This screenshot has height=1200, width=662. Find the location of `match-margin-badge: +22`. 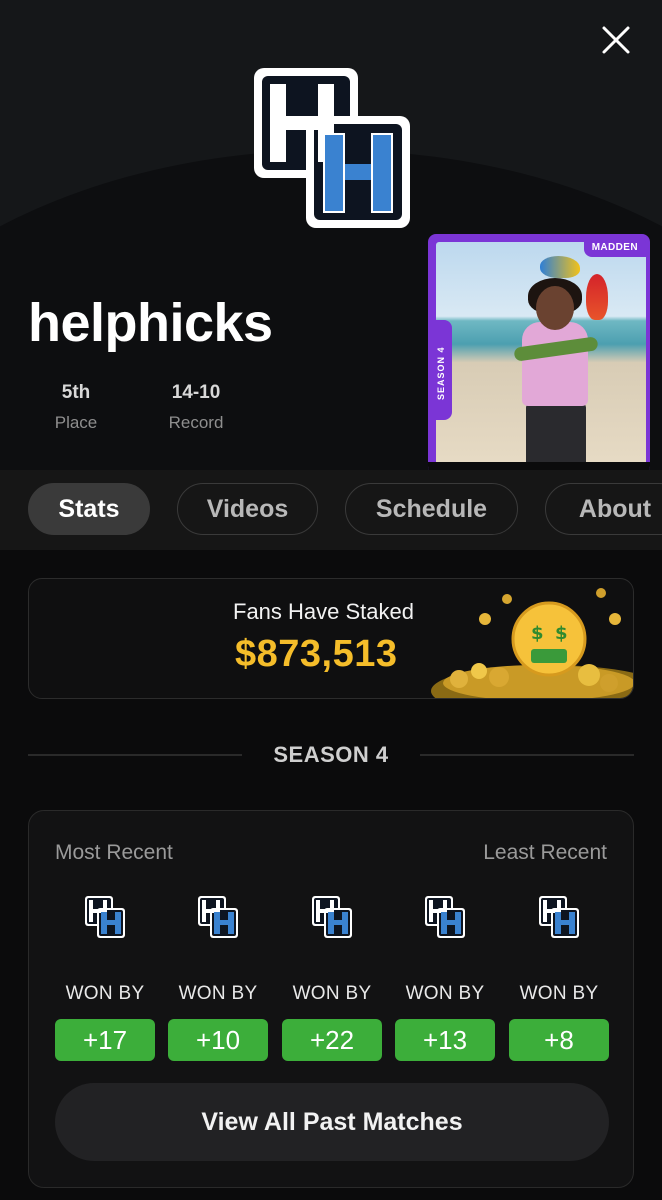

match-margin-badge: +22 is located at coordinates (332, 1040).